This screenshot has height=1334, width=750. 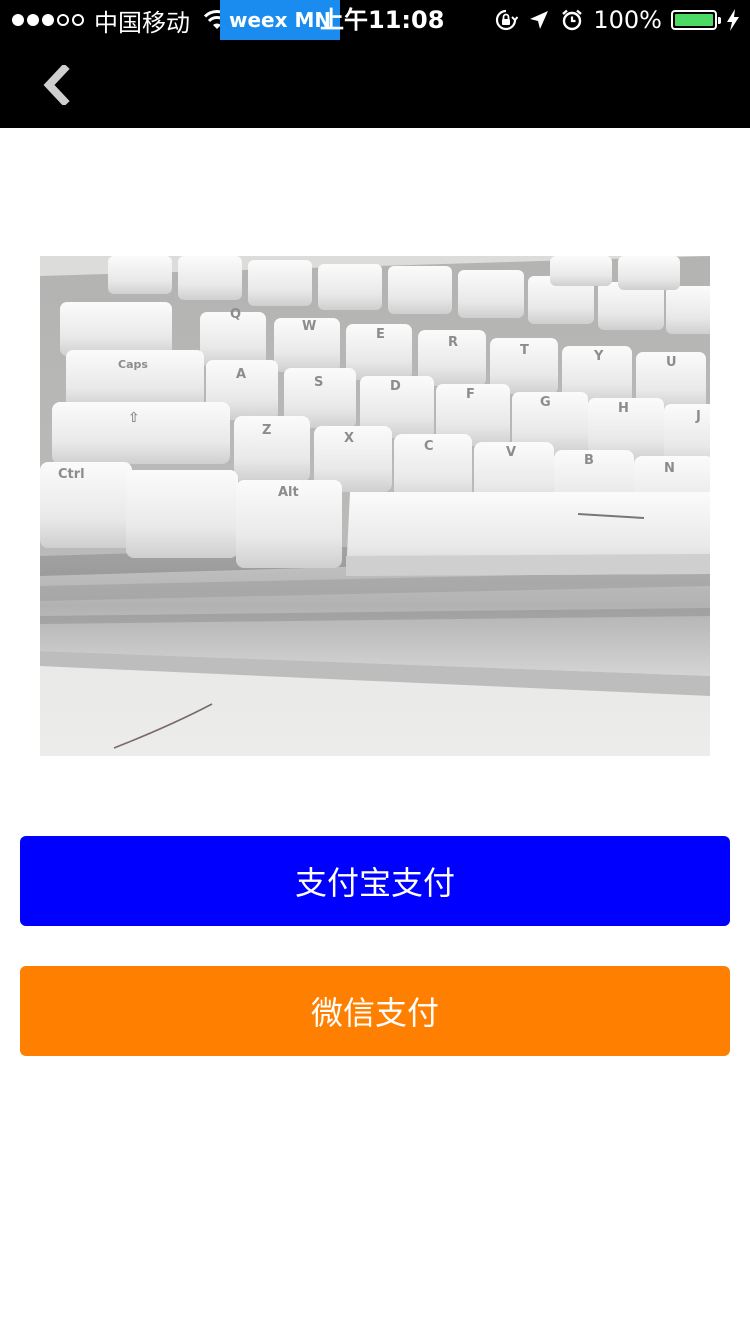 I want to click on status-bar: 中国移动 weex MN 上午11:08 100%, so click(x=375, y=20).